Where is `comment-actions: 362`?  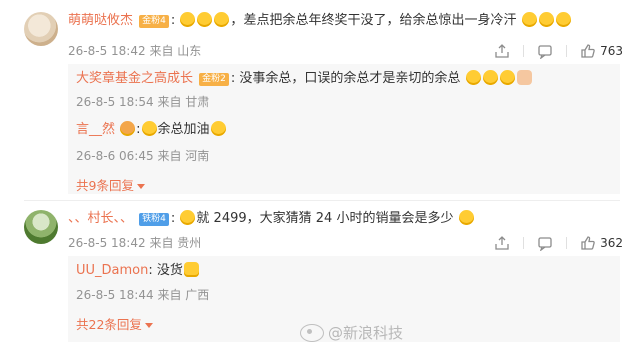
comment-actions: 362 is located at coordinates (558, 243).